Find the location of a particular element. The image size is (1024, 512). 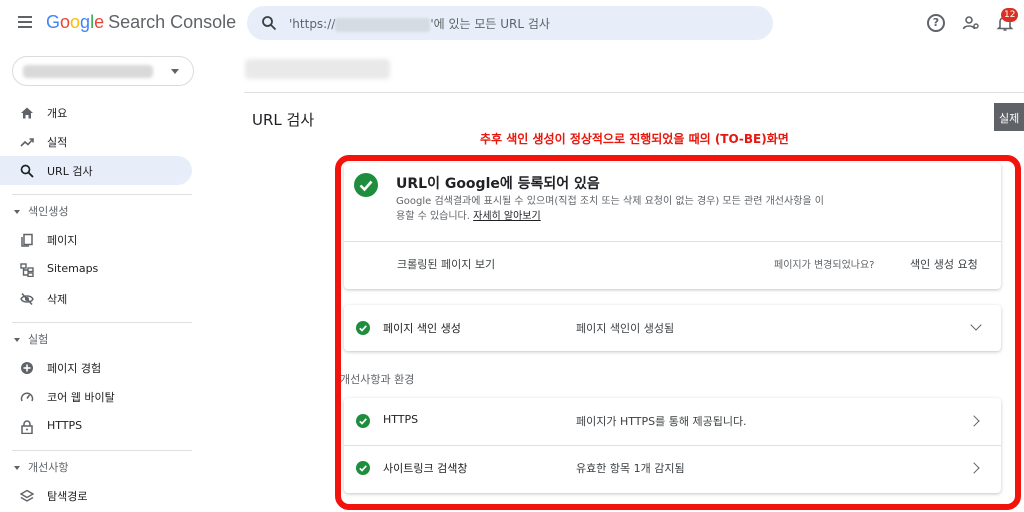

section-title: 색인생성 is located at coordinates (48, 211).